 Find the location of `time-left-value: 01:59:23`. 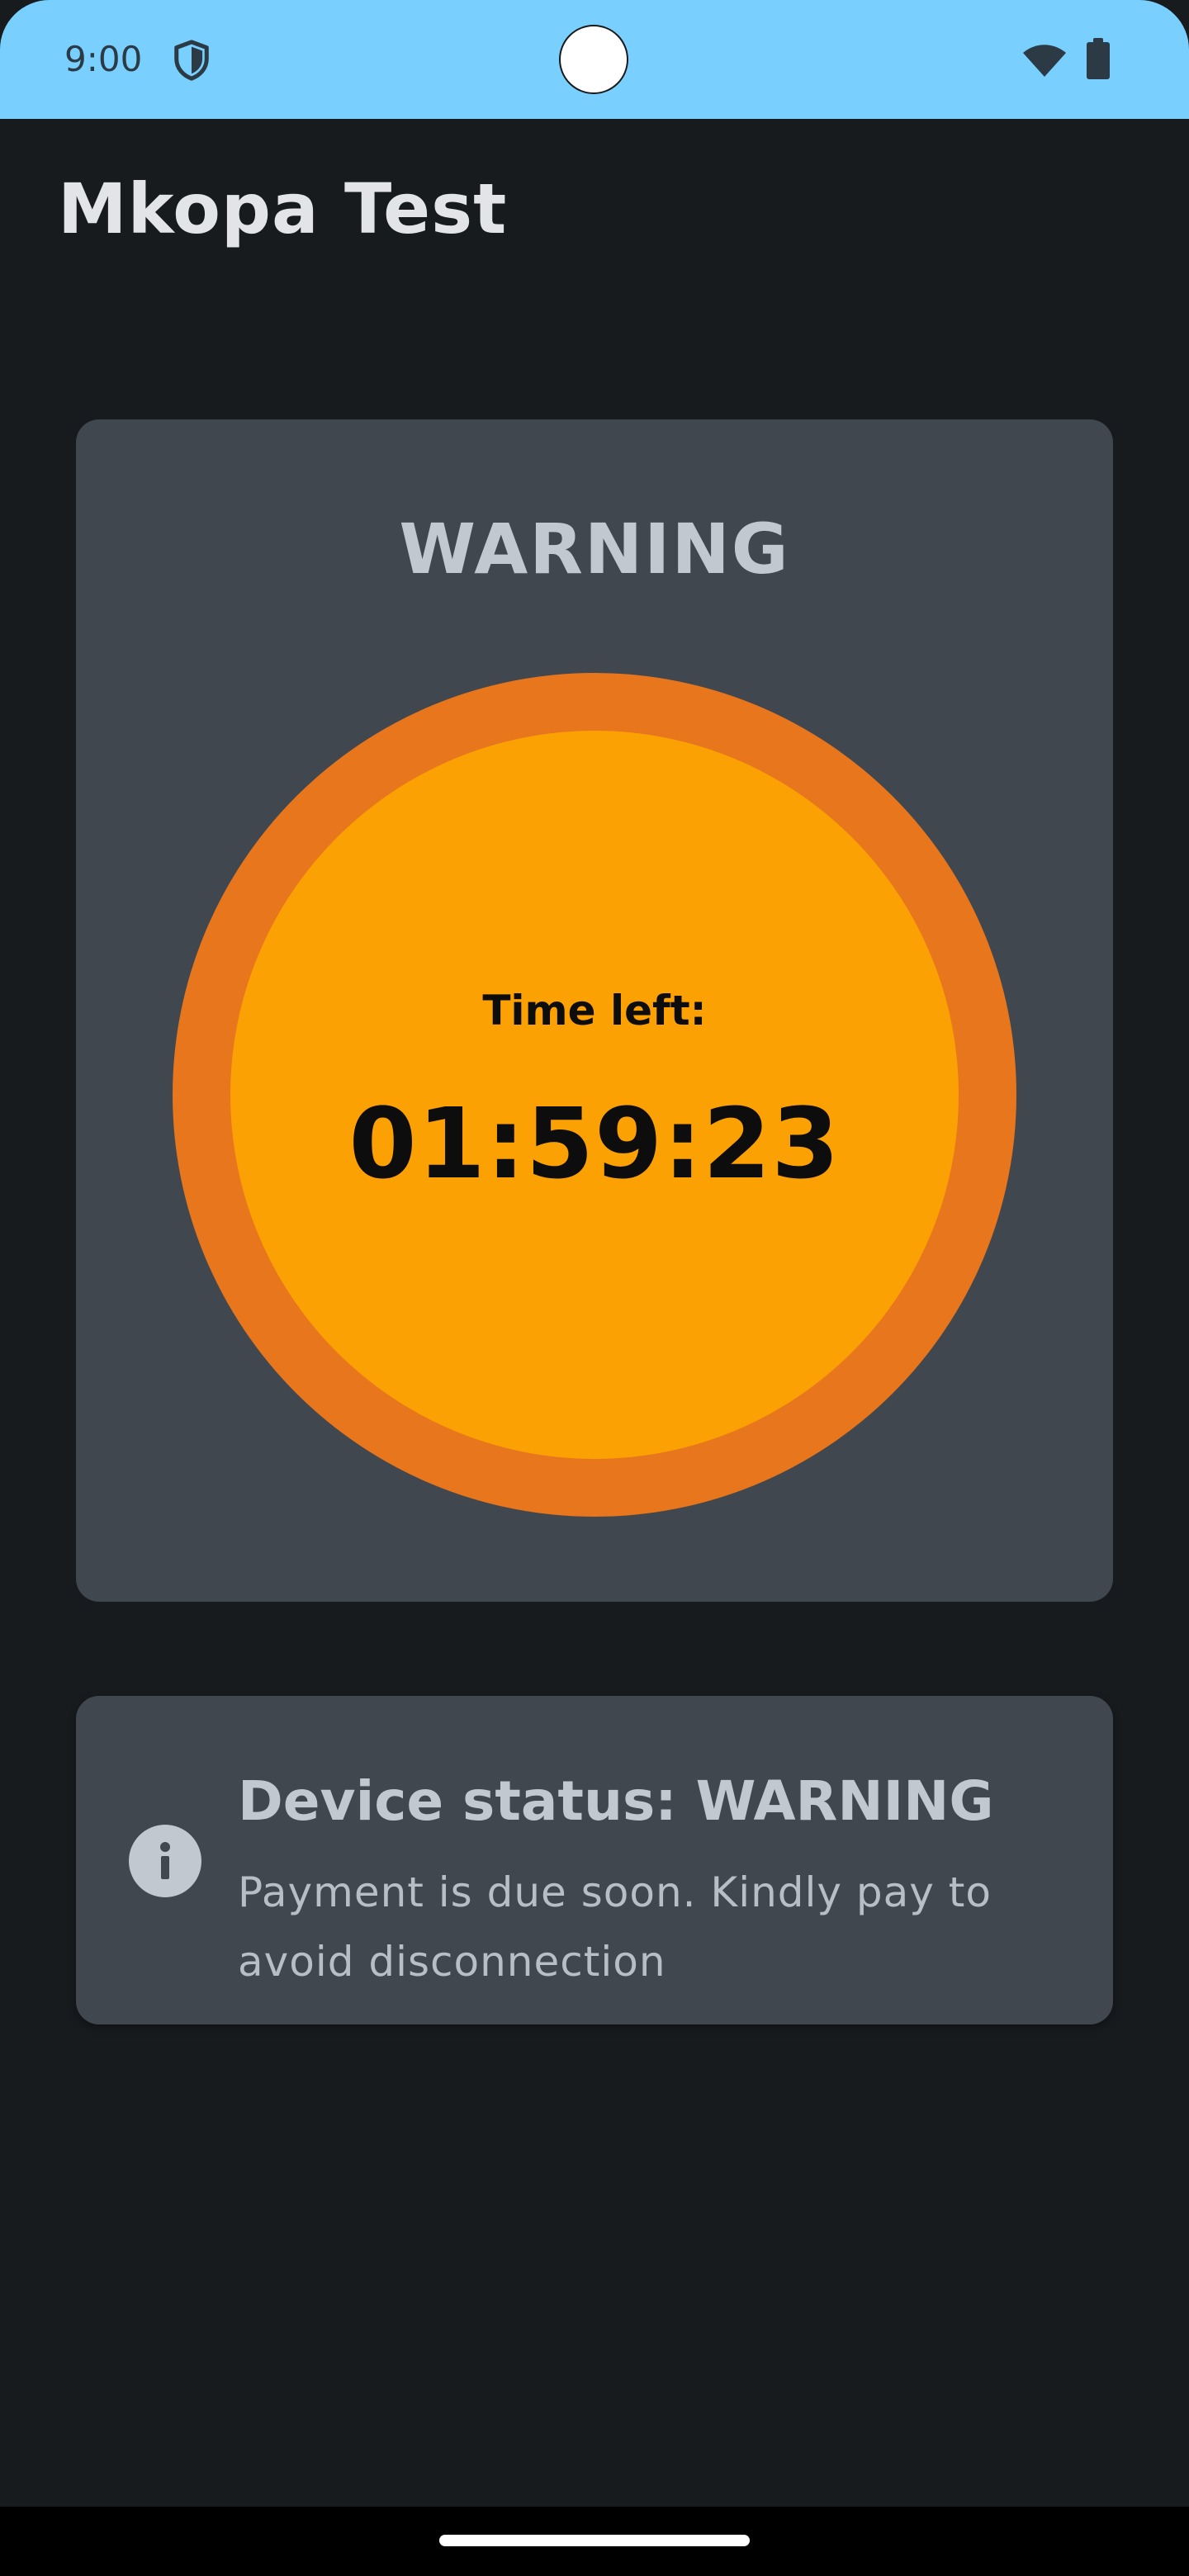

time-left-value: 01:59:23 is located at coordinates (594, 1143).